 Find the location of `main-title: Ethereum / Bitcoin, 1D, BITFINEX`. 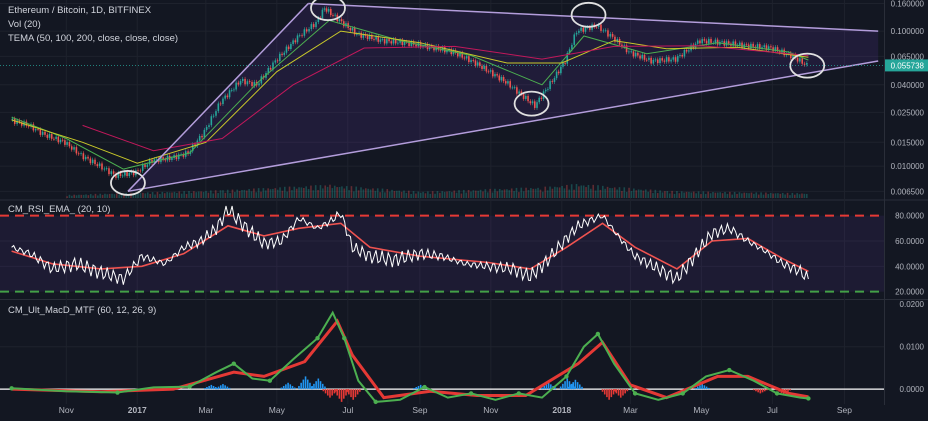

main-title: Ethereum / Bitcoin, 1D, BITFINEX is located at coordinates (80, 10).